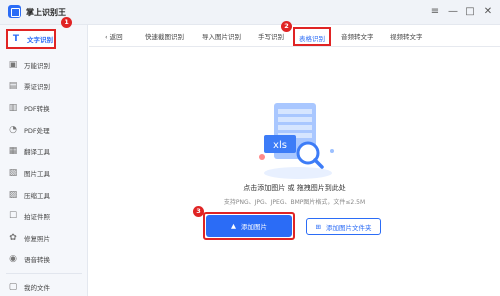 The image size is (500, 296). What do you see at coordinates (37, 174) in the screenshot?
I see `sidebar-item-label: 图片工具` at bounding box center [37, 174].